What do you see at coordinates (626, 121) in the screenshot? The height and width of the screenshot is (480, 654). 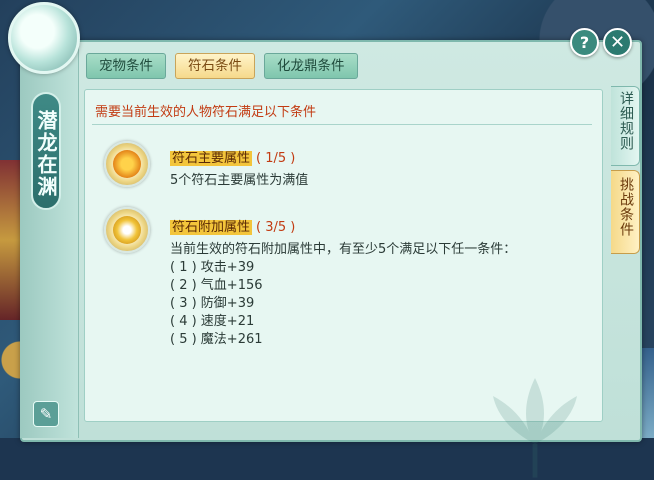 I see `tab-detailed-rules-label: 详细规则` at bounding box center [626, 121].